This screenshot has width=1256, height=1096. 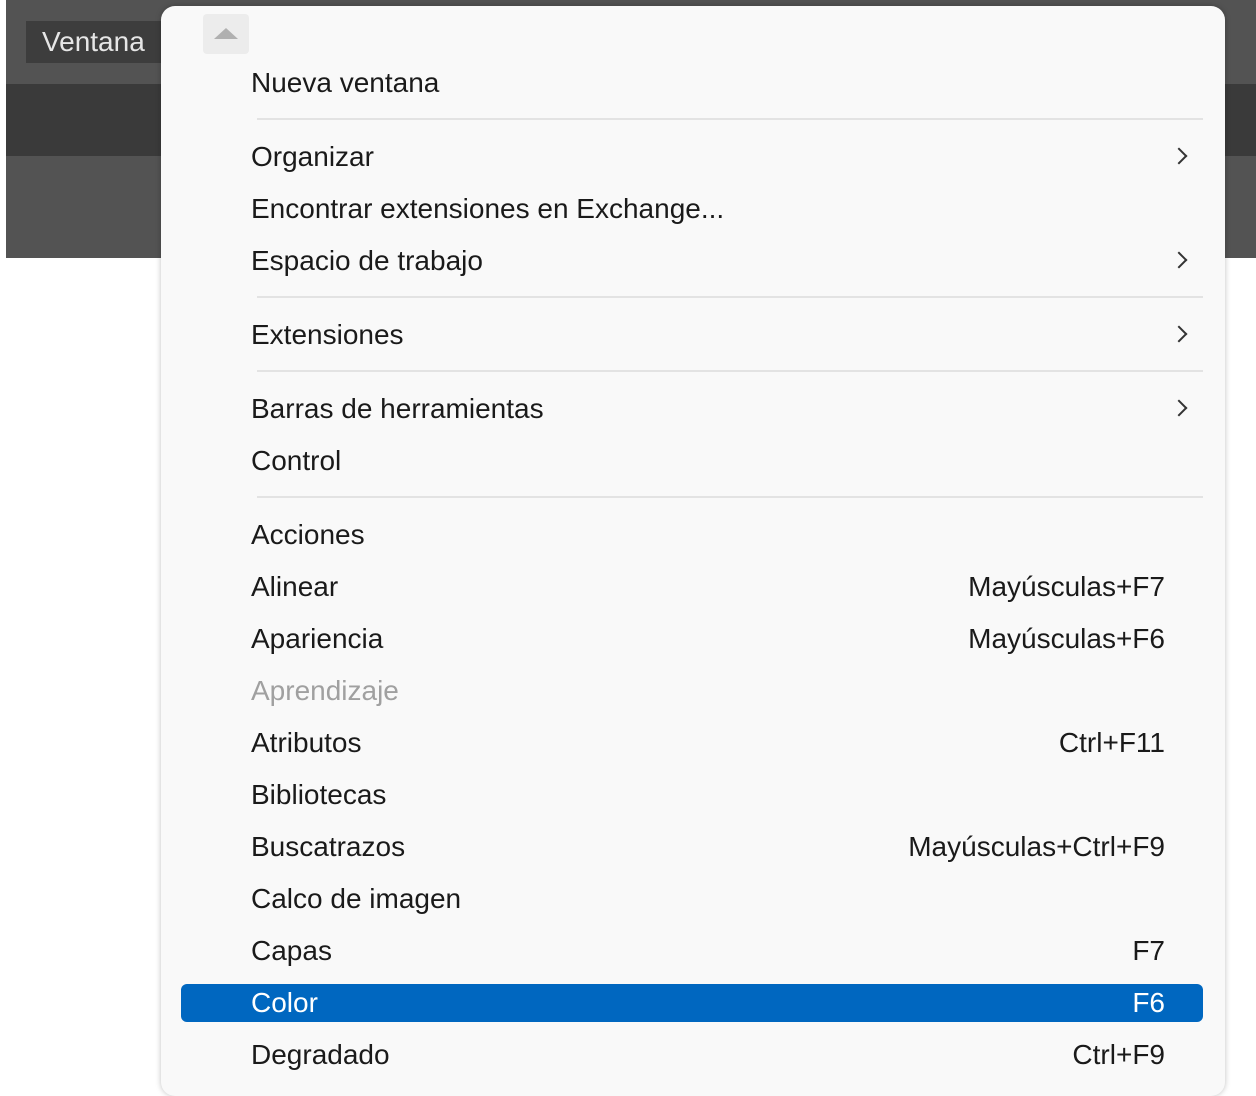 What do you see at coordinates (692, 639) in the screenshot?
I see `menu-item-apariencia: Apariencia Mayúsculas+F6` at bounding box center [692, 639].